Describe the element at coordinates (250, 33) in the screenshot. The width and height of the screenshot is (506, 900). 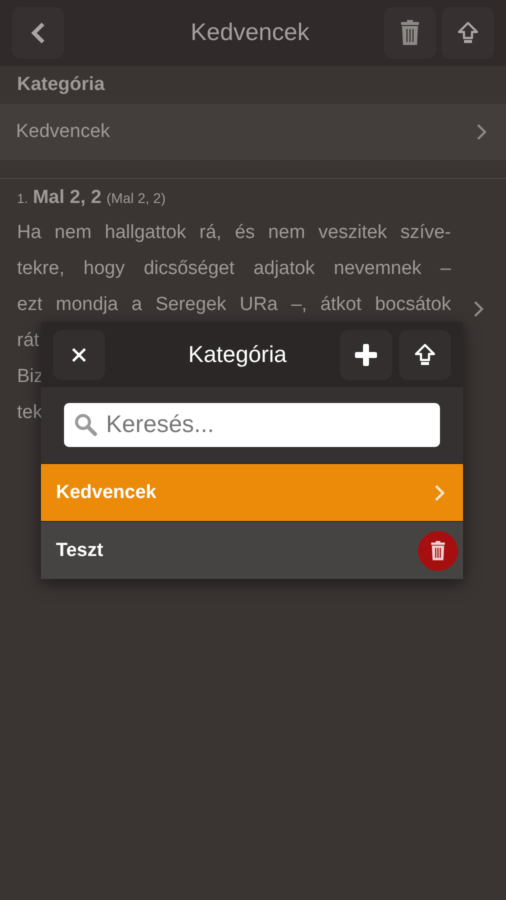
I see `page-title: Kedvencek` at that location.